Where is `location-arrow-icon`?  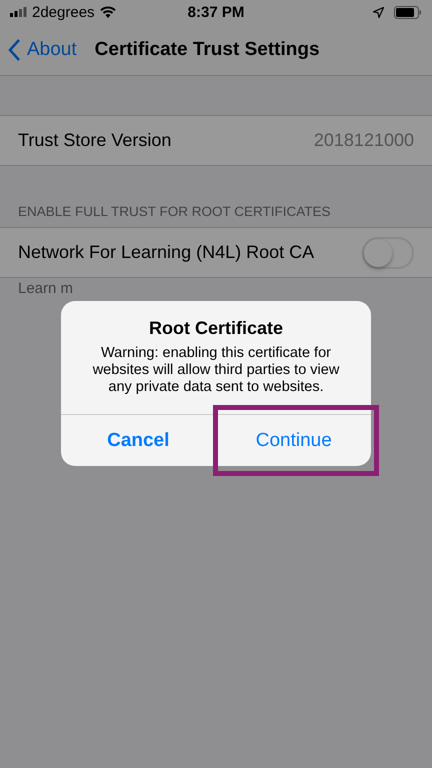
location-arrow-icon is located at coordinates (378, 12).